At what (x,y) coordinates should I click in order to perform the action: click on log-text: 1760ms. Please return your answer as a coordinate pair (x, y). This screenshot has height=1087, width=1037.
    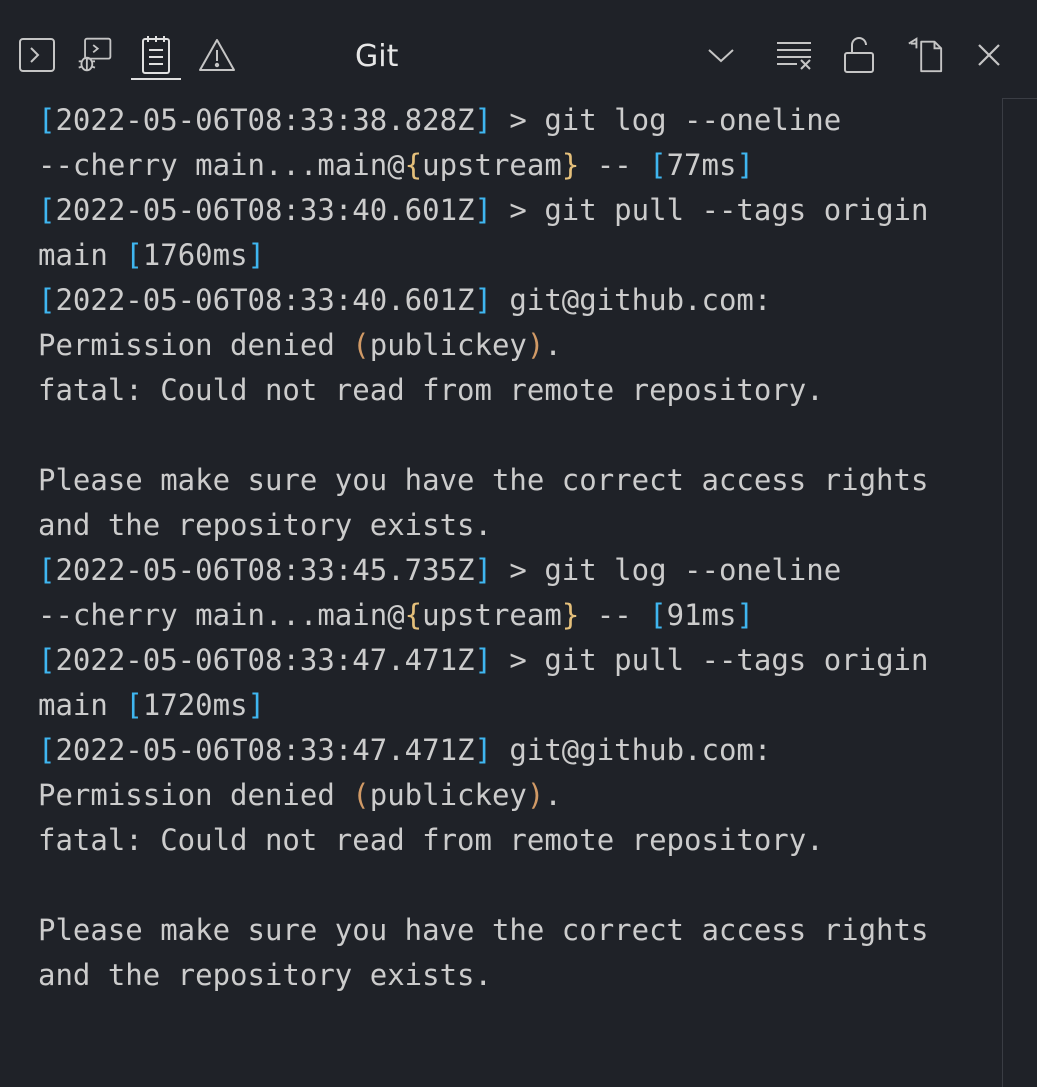
    Looking at the image, I should click on (195, 255).